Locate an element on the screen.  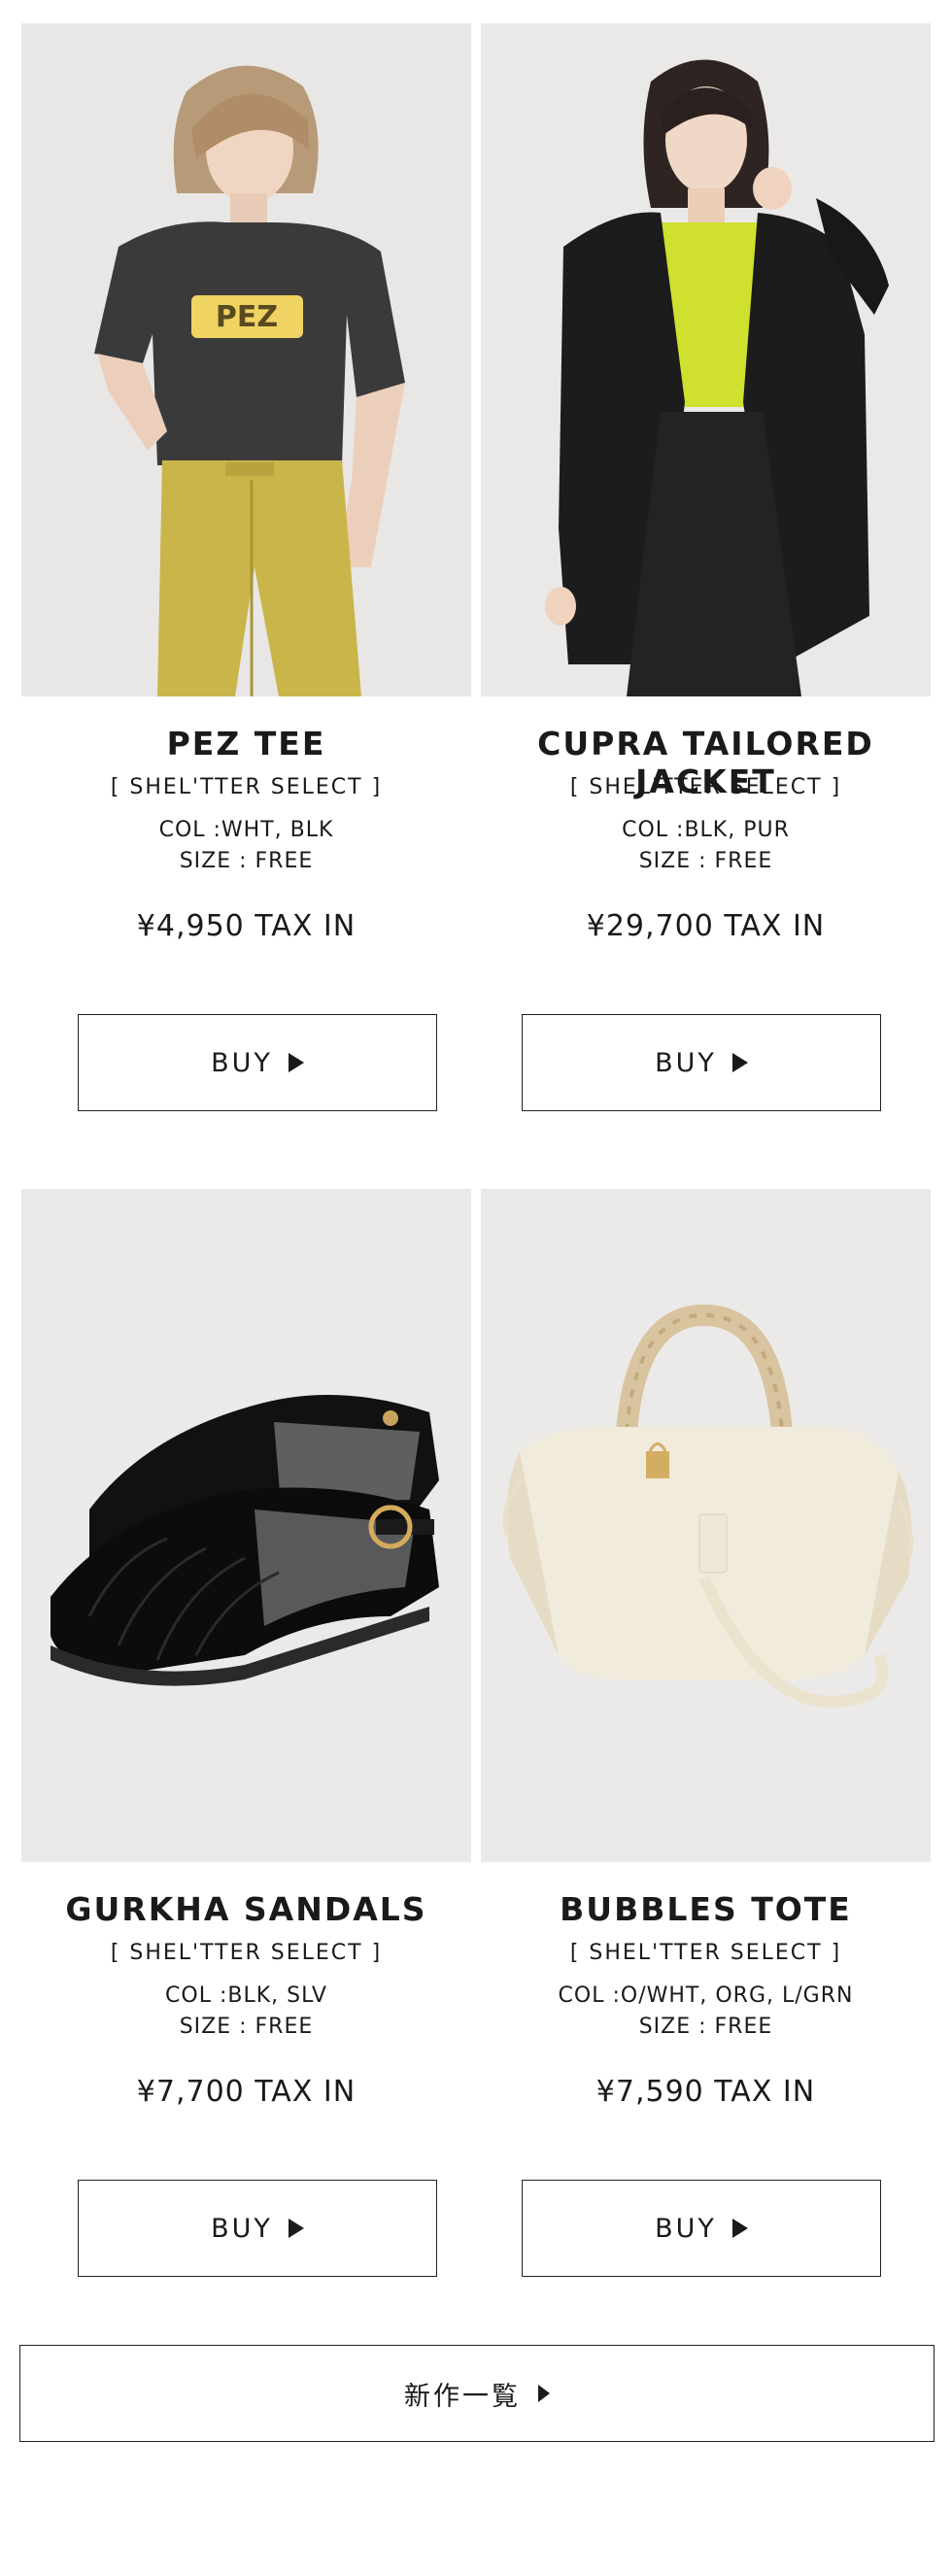
sandals-illustration is located at coordinates (246, 1525).